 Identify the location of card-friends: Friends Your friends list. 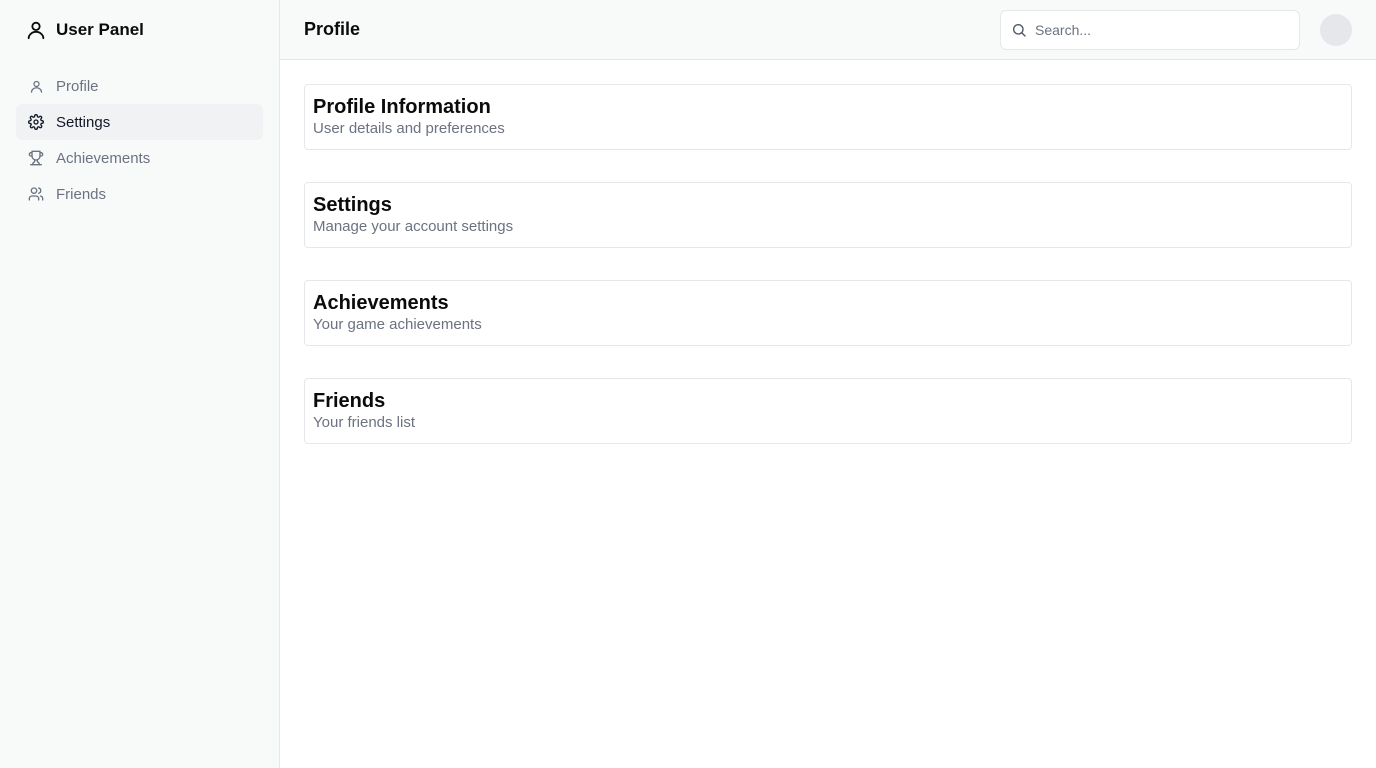
(828, 411).